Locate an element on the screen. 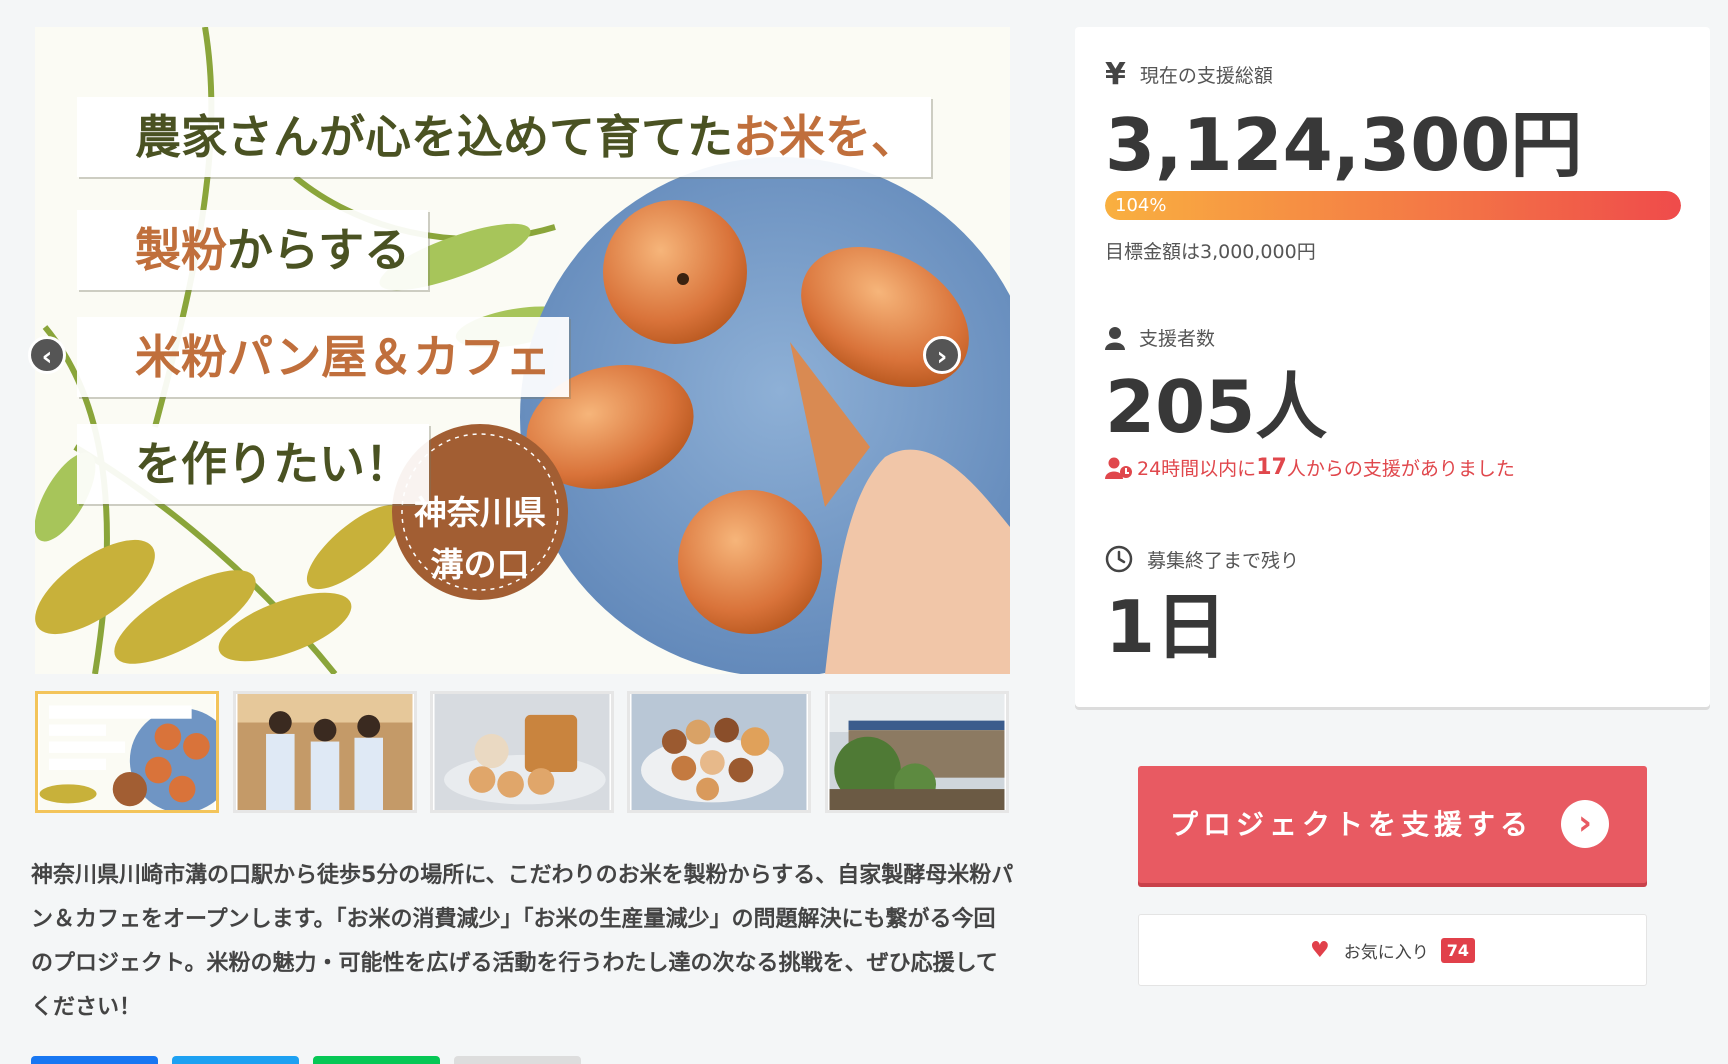 The height and width of the screenshot is (1064, 1728). hero-text-accent: 製粉 is located at coordinates (181, 250).